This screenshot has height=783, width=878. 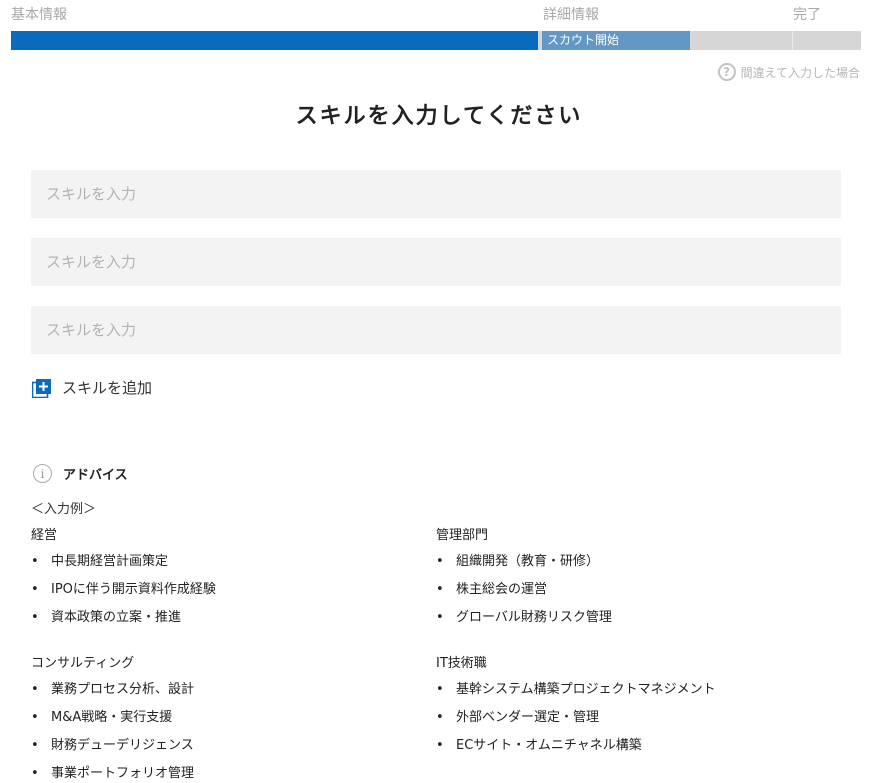 I want to click on add-box-icon, so click(x=41, y=388).